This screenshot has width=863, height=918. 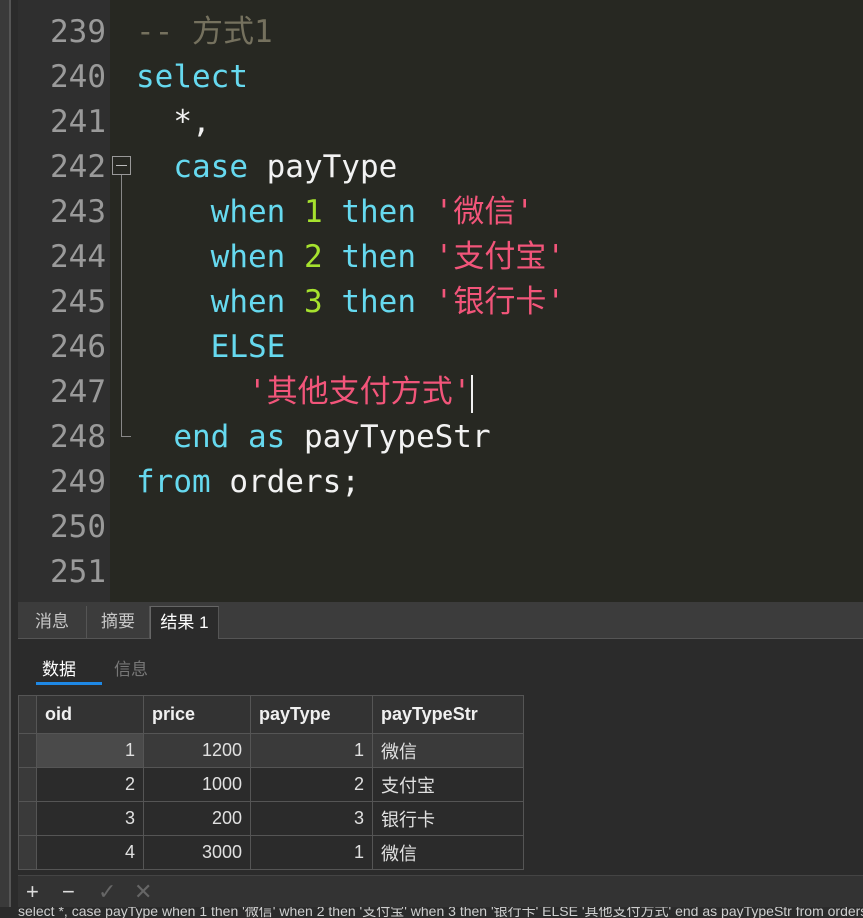 I want to click on code-line: 251, so click(x=440, y=572).